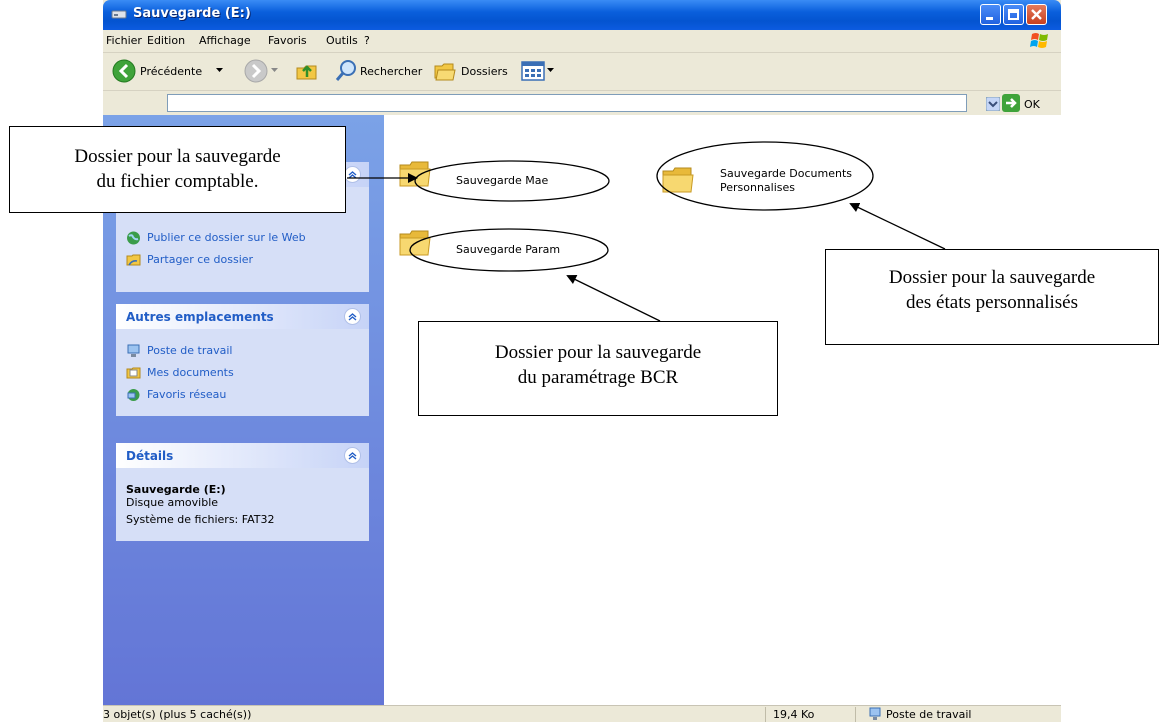  What do you see at coordinates (990, 14) in the screenshot?
I see `minimize-button` at bounding box center [990, 14].